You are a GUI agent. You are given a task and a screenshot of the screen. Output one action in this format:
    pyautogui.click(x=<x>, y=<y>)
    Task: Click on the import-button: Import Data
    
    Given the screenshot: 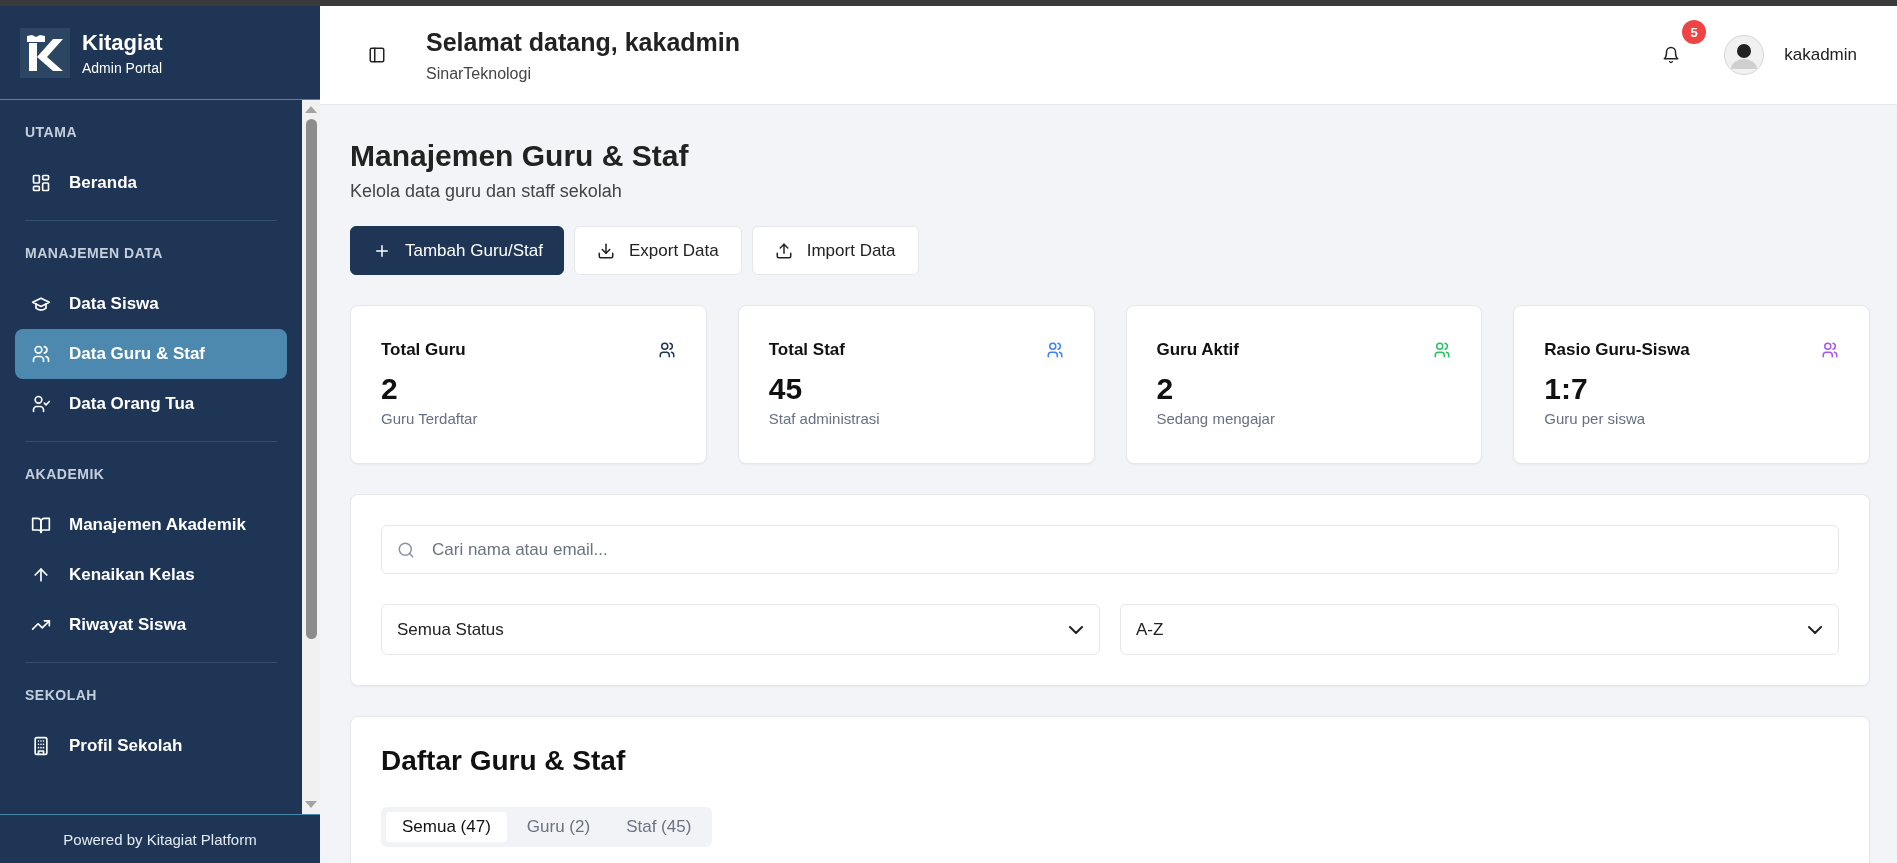 What is the action you would take?
    pyautogui.click(x=835, y=250)
    